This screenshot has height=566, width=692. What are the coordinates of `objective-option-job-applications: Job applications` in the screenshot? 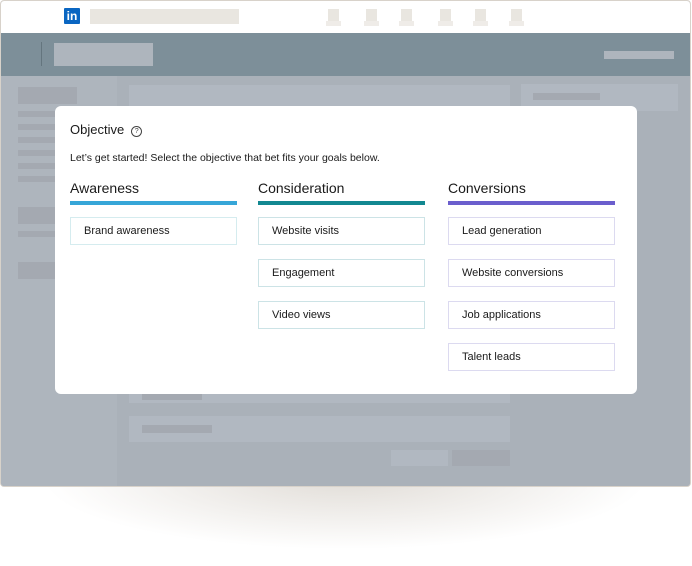 It's located at (531, 315).